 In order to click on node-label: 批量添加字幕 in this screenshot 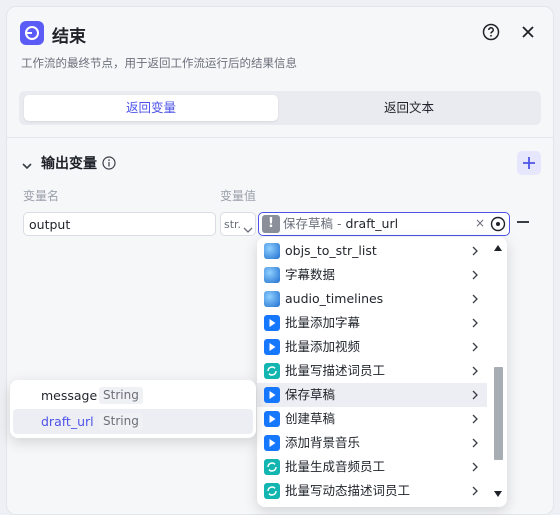, I will do `click(323, 322)`.